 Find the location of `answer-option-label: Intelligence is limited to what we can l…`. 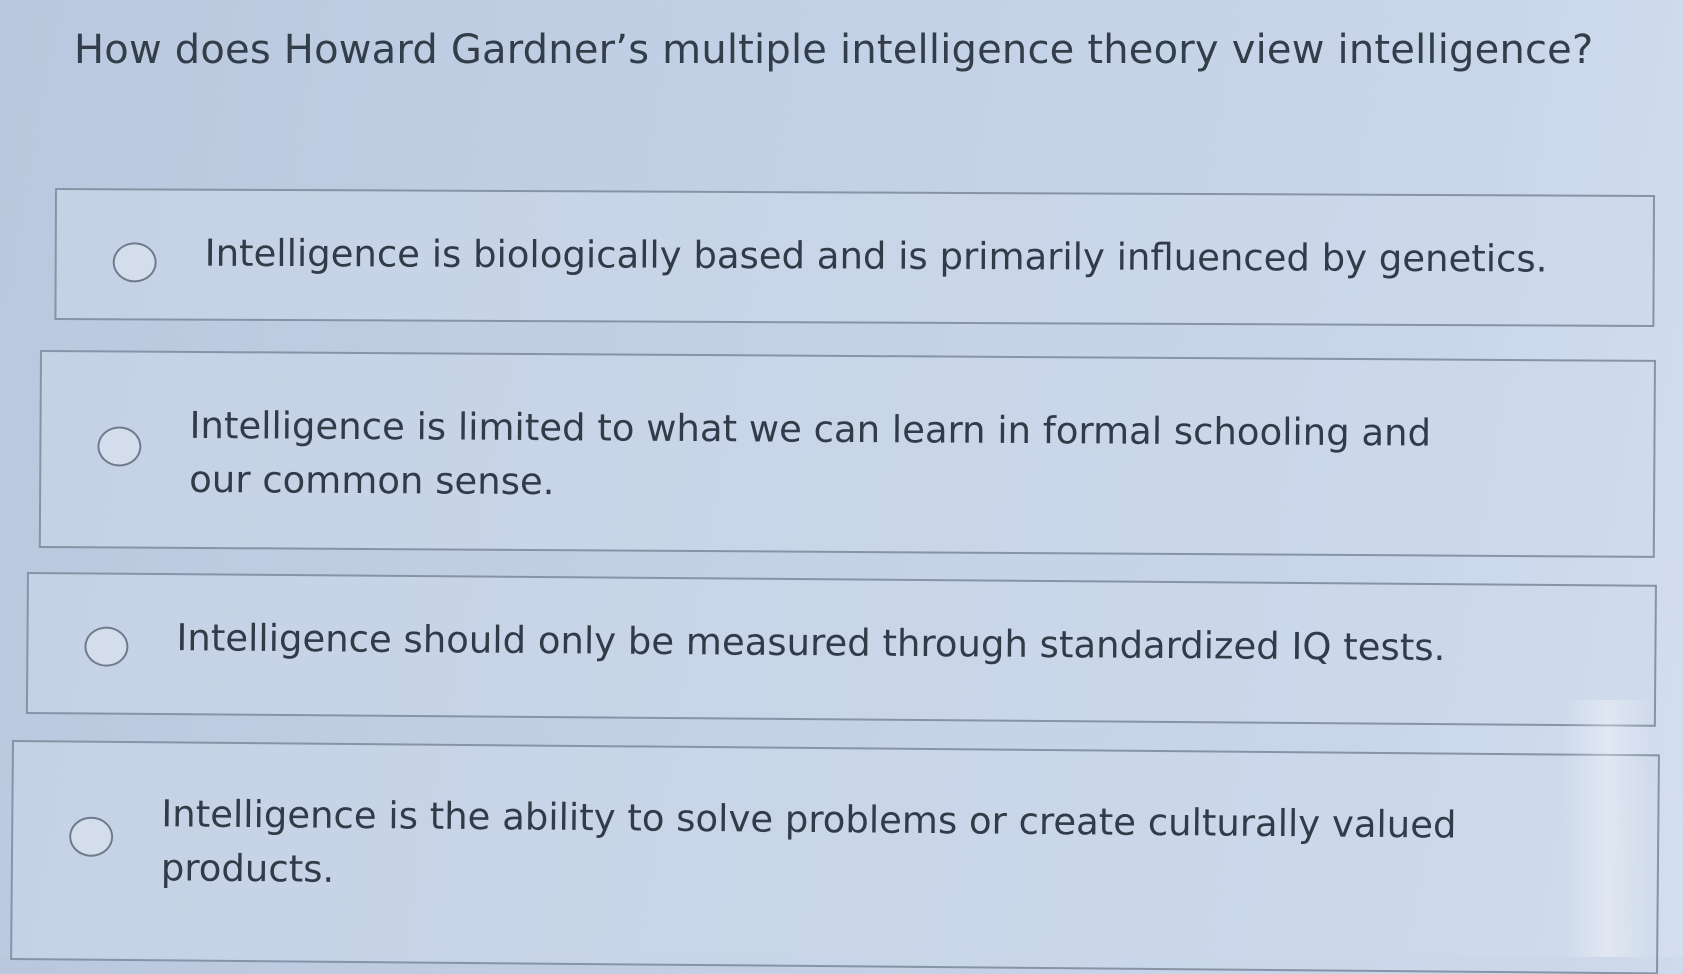

answer-option-label: Intelligence is limited to what we can l… is located at coordinates (810, 453).